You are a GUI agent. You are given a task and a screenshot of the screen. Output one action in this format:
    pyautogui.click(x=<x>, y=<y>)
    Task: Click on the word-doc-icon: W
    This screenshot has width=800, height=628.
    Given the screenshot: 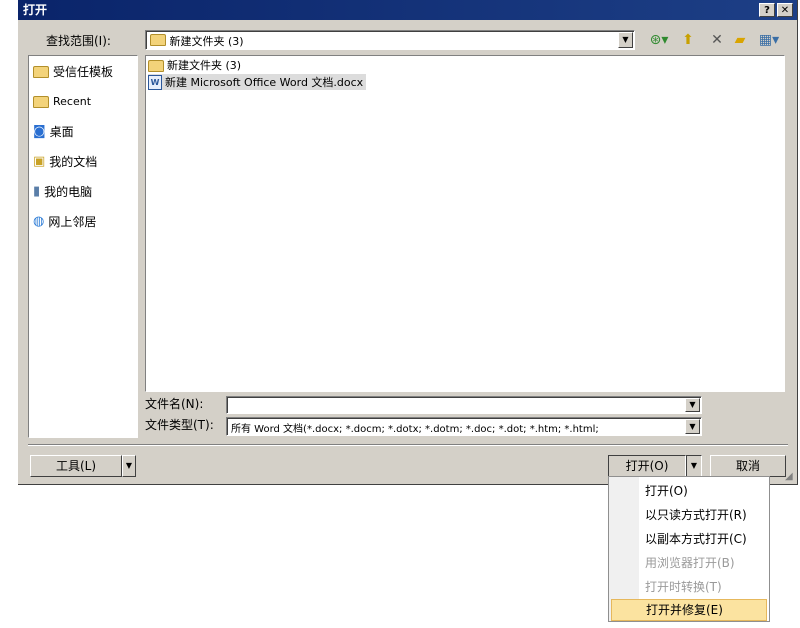 What is the action you would take?
    pyautogui.click(x=155, y=82)
    